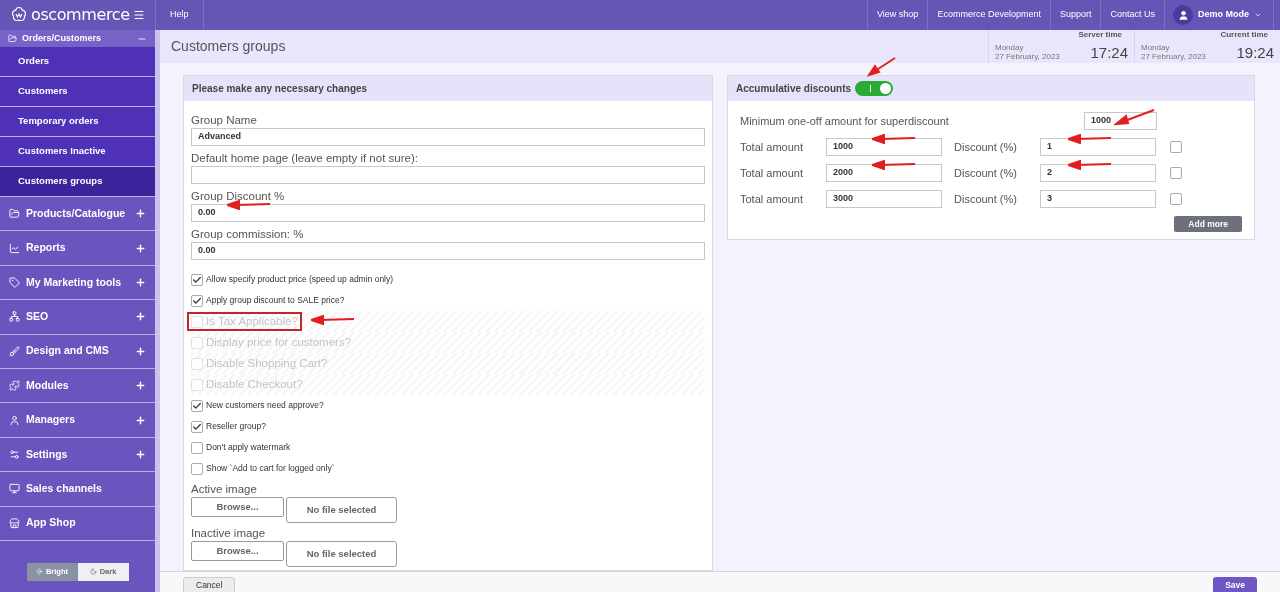 The width and height of the screenshot is (1280, 592). What do you see at coordinates (51, 523) in the screenshot?
I see `item-label: App Shop` at bounding box center [51, 523].